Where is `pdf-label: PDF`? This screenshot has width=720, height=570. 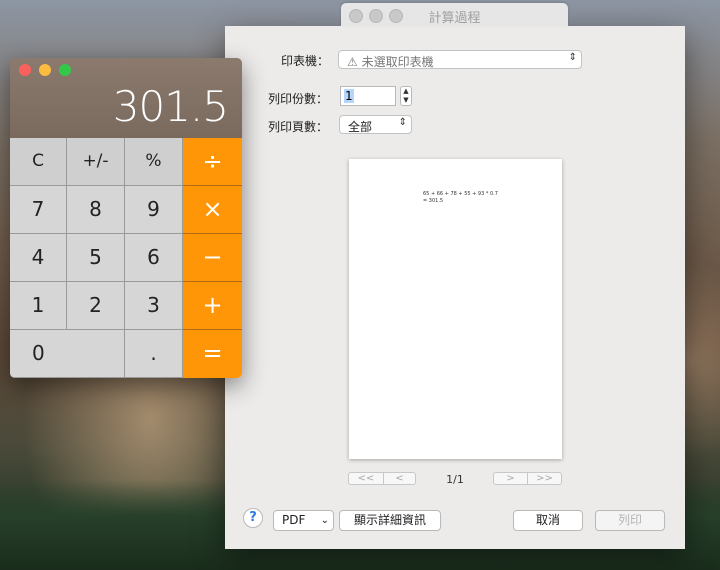 pdf-label: PDF is located at coordinates (294, 520).